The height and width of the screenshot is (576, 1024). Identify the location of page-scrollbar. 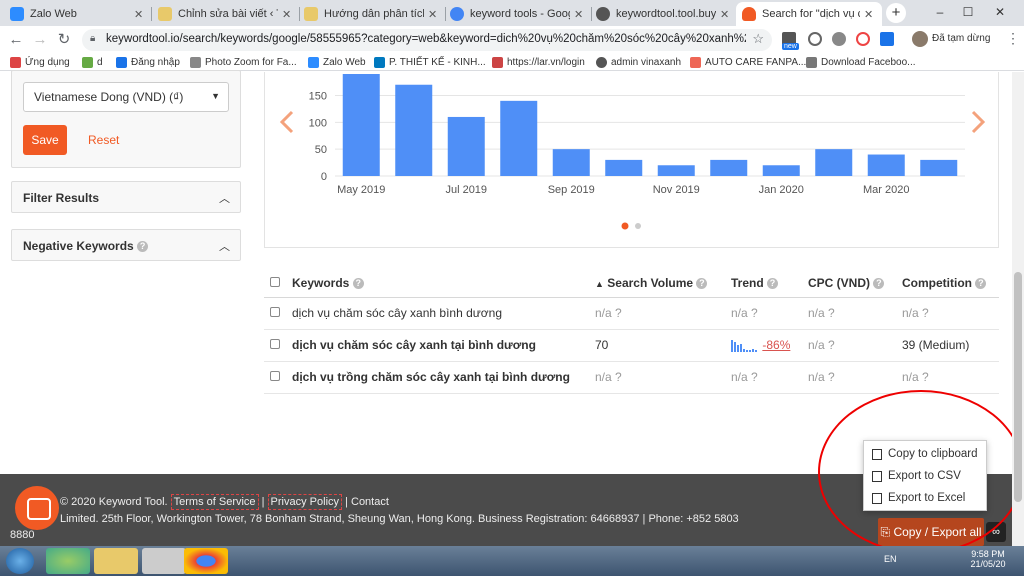
(1018, 309).